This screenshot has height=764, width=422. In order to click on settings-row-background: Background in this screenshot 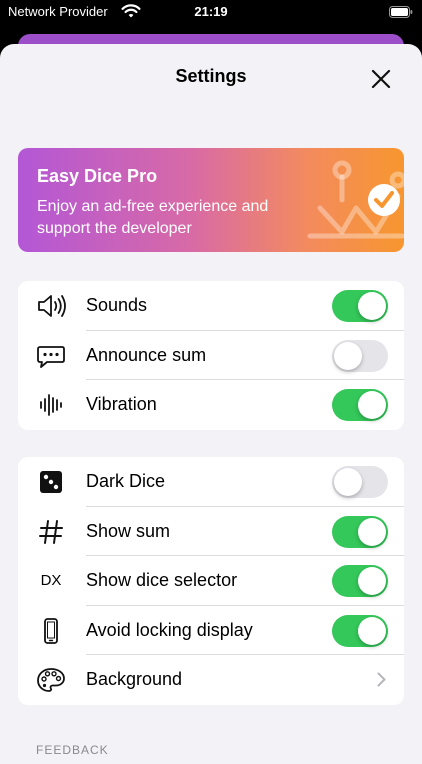, I will do `click(211, 680)`.